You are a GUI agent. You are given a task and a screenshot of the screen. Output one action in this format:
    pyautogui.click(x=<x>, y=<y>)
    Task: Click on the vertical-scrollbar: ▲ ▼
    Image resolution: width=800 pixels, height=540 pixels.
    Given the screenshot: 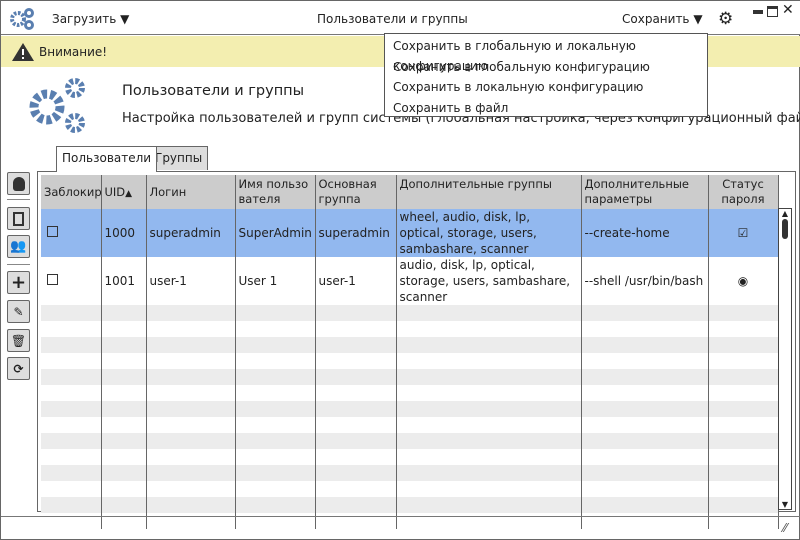 What is the action you would take?
    pyautogui.click(x=785, y=359)
    